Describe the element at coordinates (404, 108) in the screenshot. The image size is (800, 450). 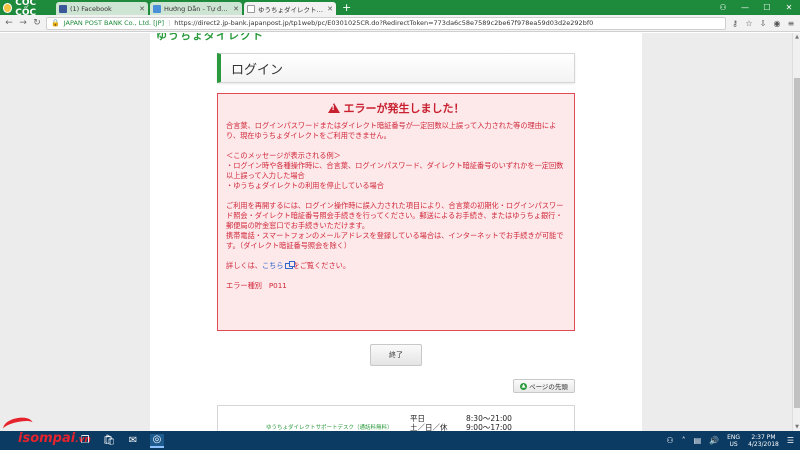
I see `error-heading-text: エラーが発生しました！` at that location.